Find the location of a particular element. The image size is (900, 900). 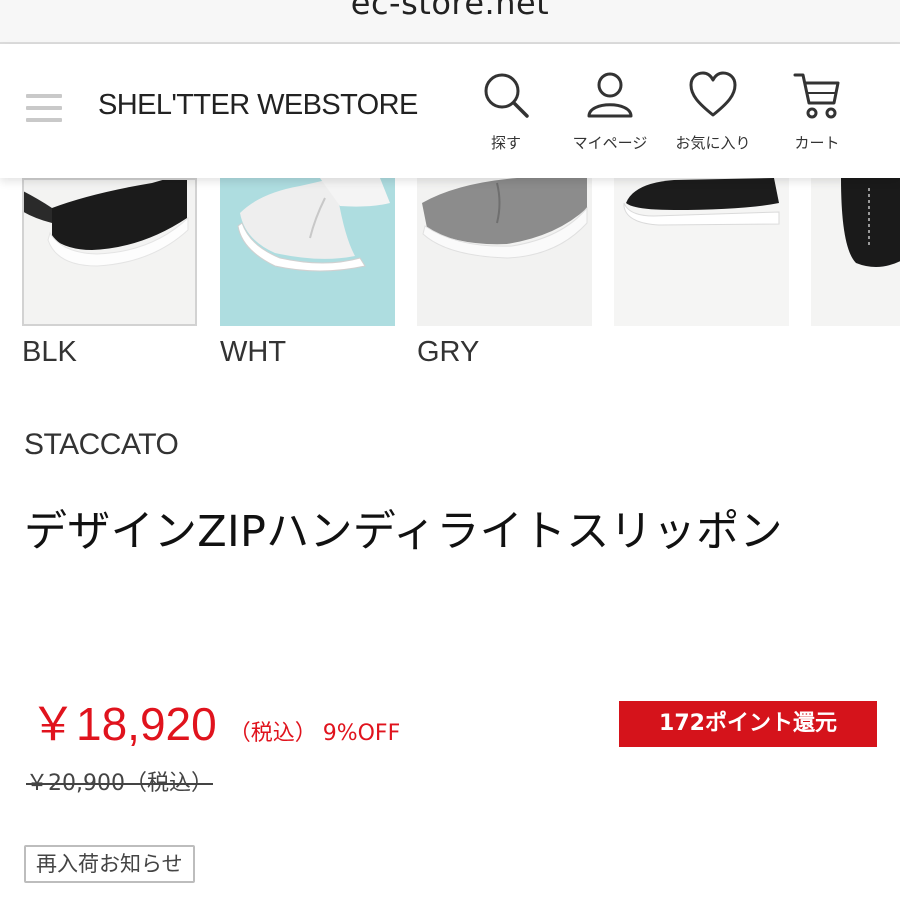

brand-link: STACCATO is located at coordinates (101, 445).